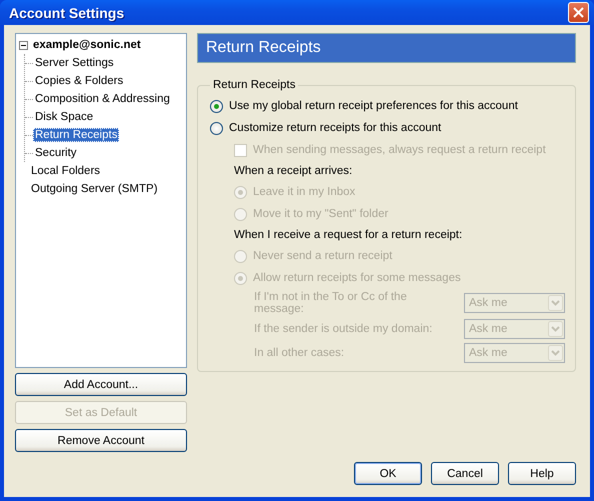  I want to click on option-label: When sending messages, always request a return receipt, so click(399, 150).